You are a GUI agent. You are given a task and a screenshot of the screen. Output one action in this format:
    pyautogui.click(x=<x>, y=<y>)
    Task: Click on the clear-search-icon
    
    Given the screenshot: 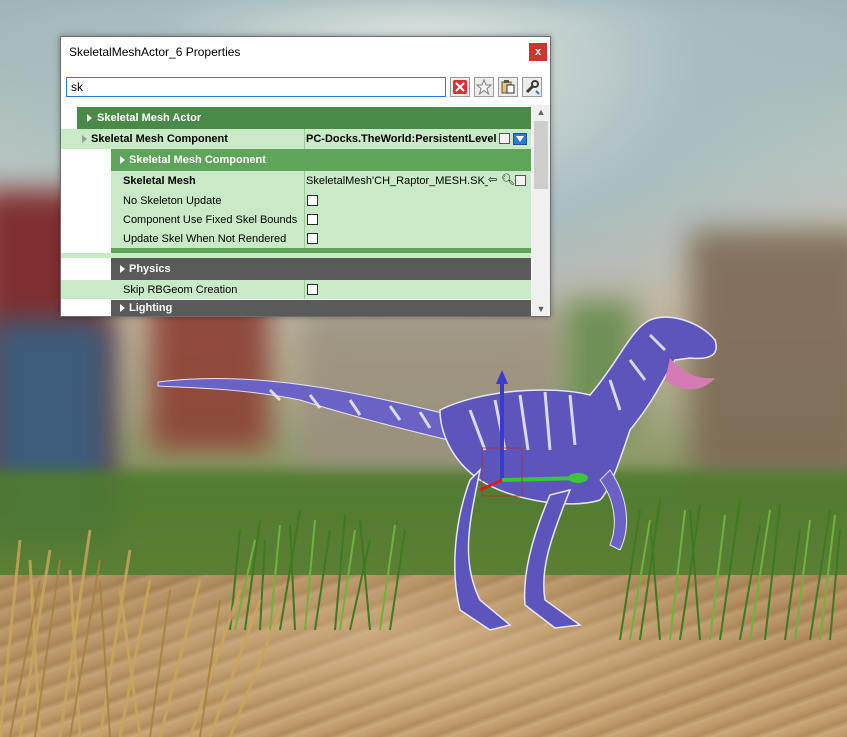 What is the action you would take?
    pyautogui.click(x=460, y=87)
    